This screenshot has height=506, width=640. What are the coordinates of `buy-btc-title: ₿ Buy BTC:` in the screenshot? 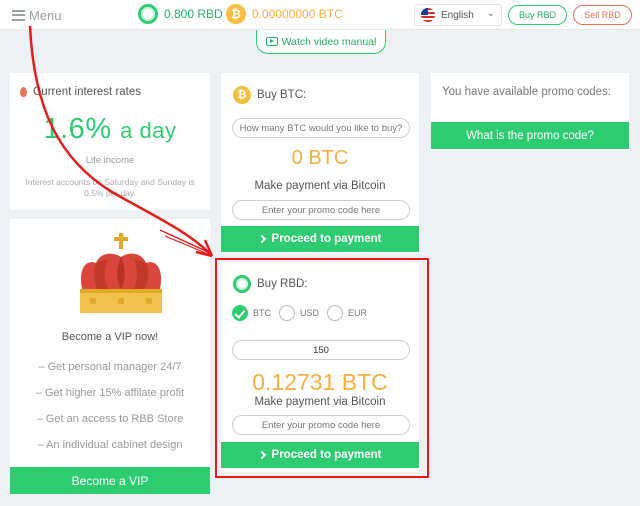 It's located at (269, 95).